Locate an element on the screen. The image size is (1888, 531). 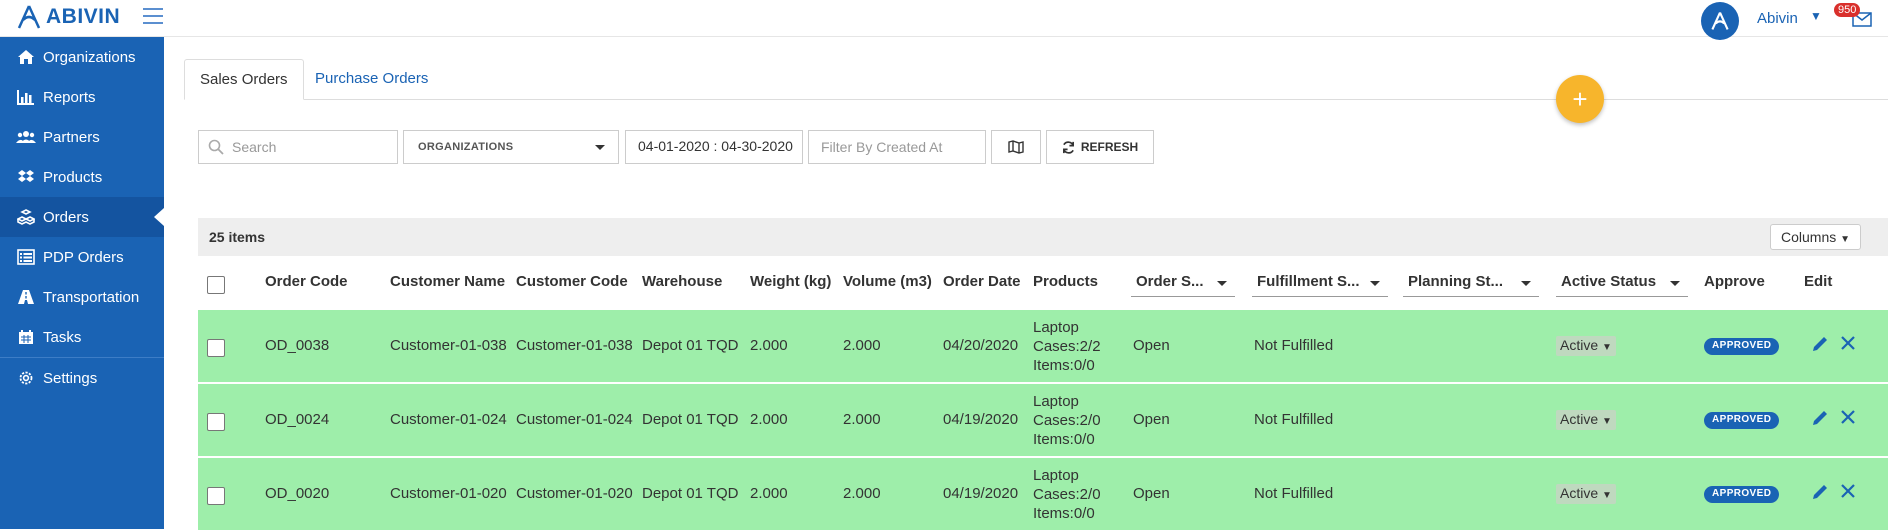
sidebar-item-pdp-orders: PDP Orders is located at coordinates (82, 257).